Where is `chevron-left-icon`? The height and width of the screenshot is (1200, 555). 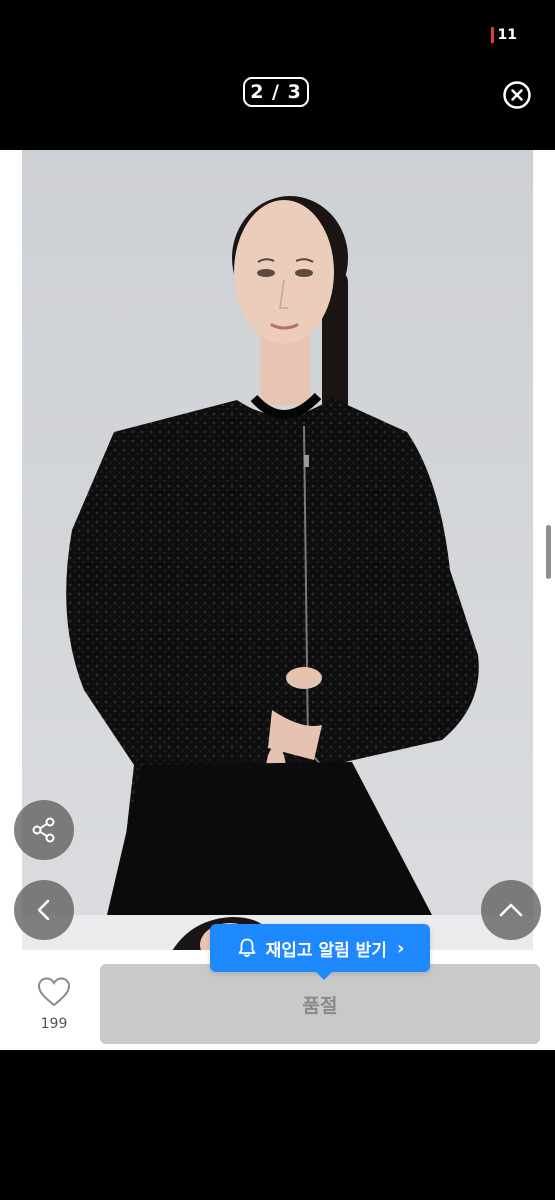 chevron-left-icon is located at coordinates (43, 910).